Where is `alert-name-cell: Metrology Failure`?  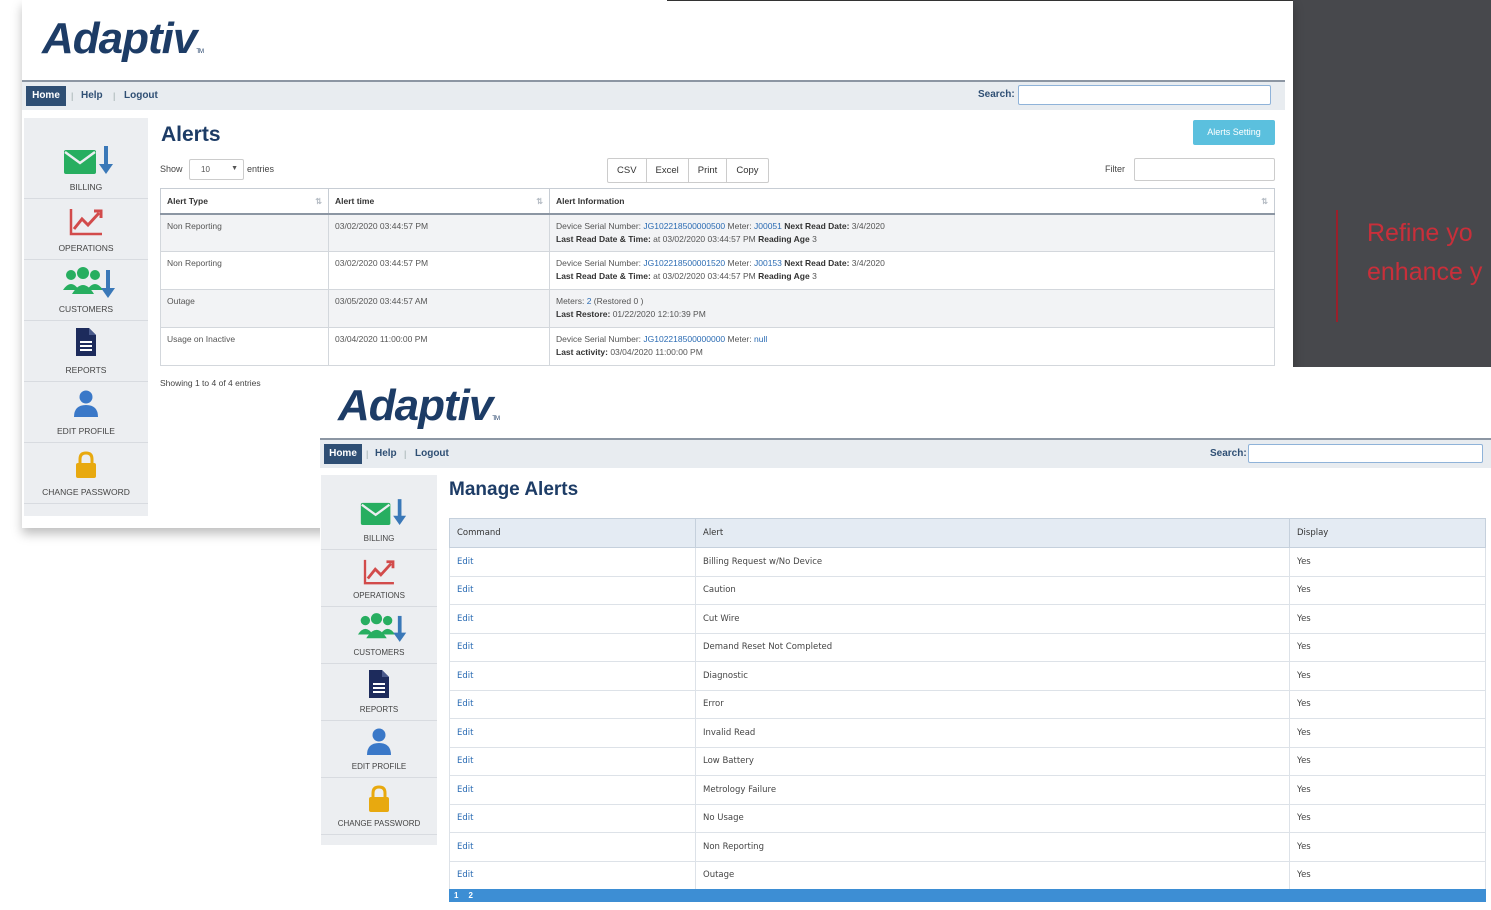 alert-name-cell: Metrology Failure is located at coordinates (992, 790).